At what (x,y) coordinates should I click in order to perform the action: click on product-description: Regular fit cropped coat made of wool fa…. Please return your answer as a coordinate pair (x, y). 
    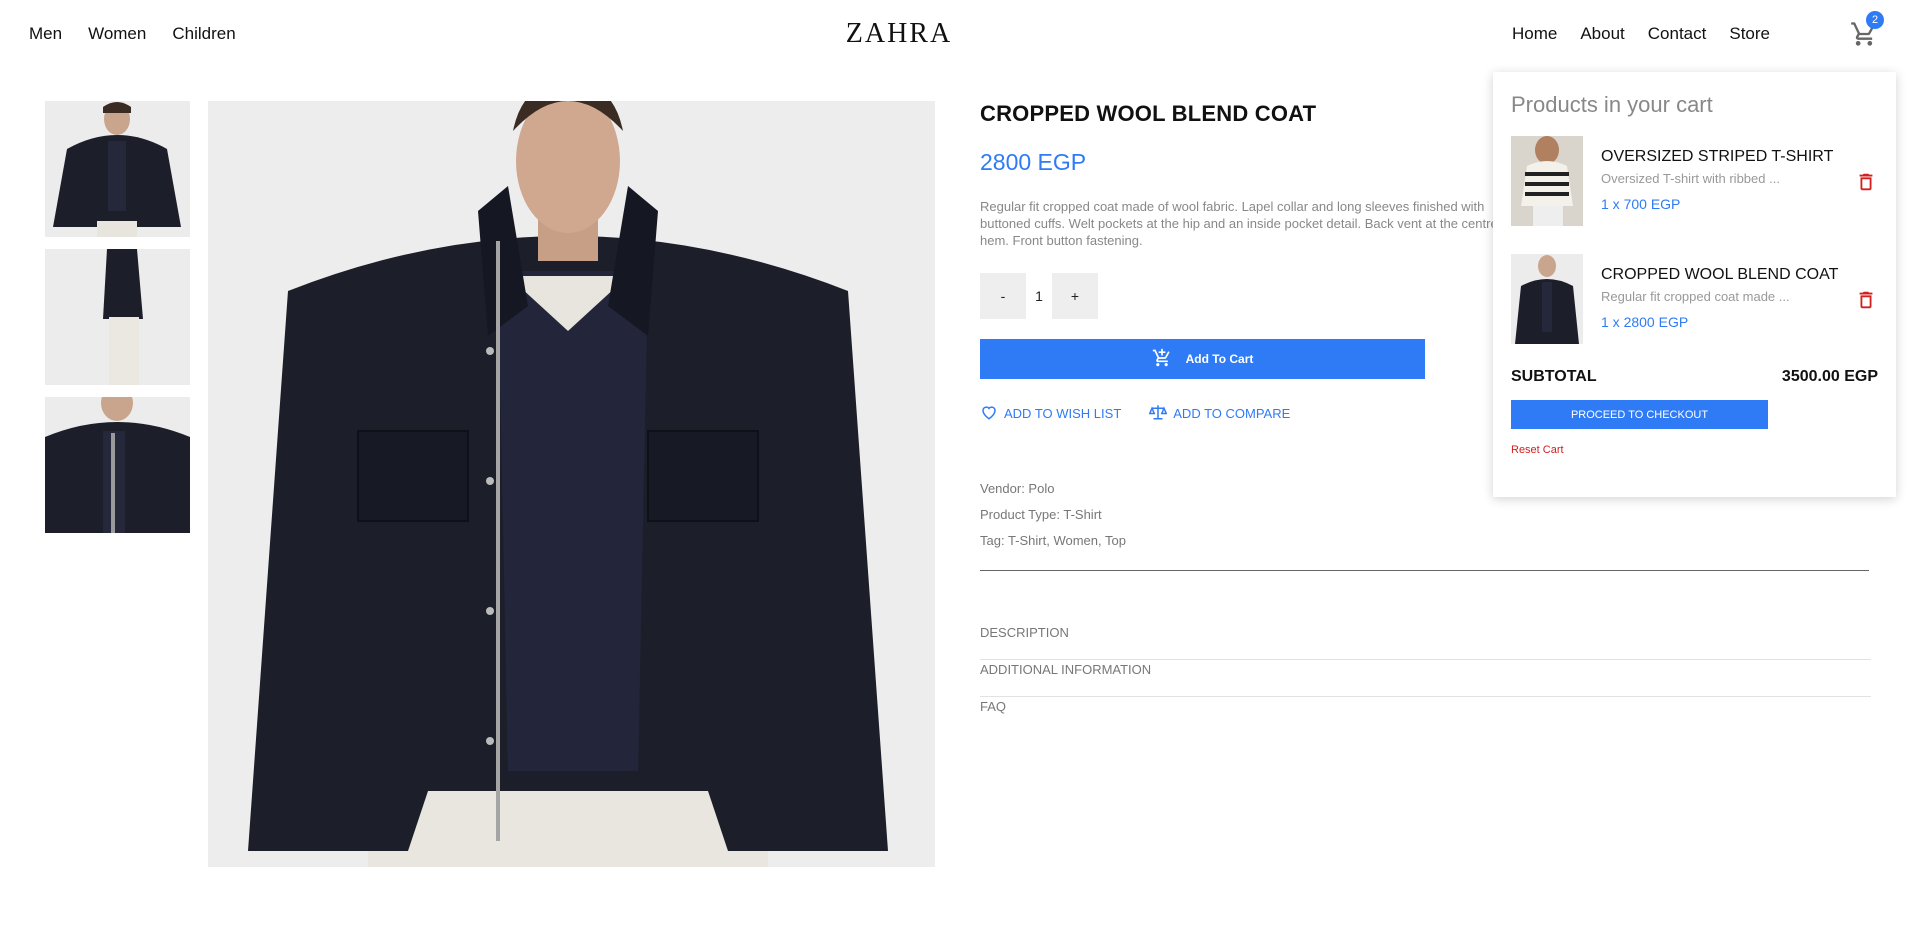
    Looking at the image, I should click on (1239, 223).